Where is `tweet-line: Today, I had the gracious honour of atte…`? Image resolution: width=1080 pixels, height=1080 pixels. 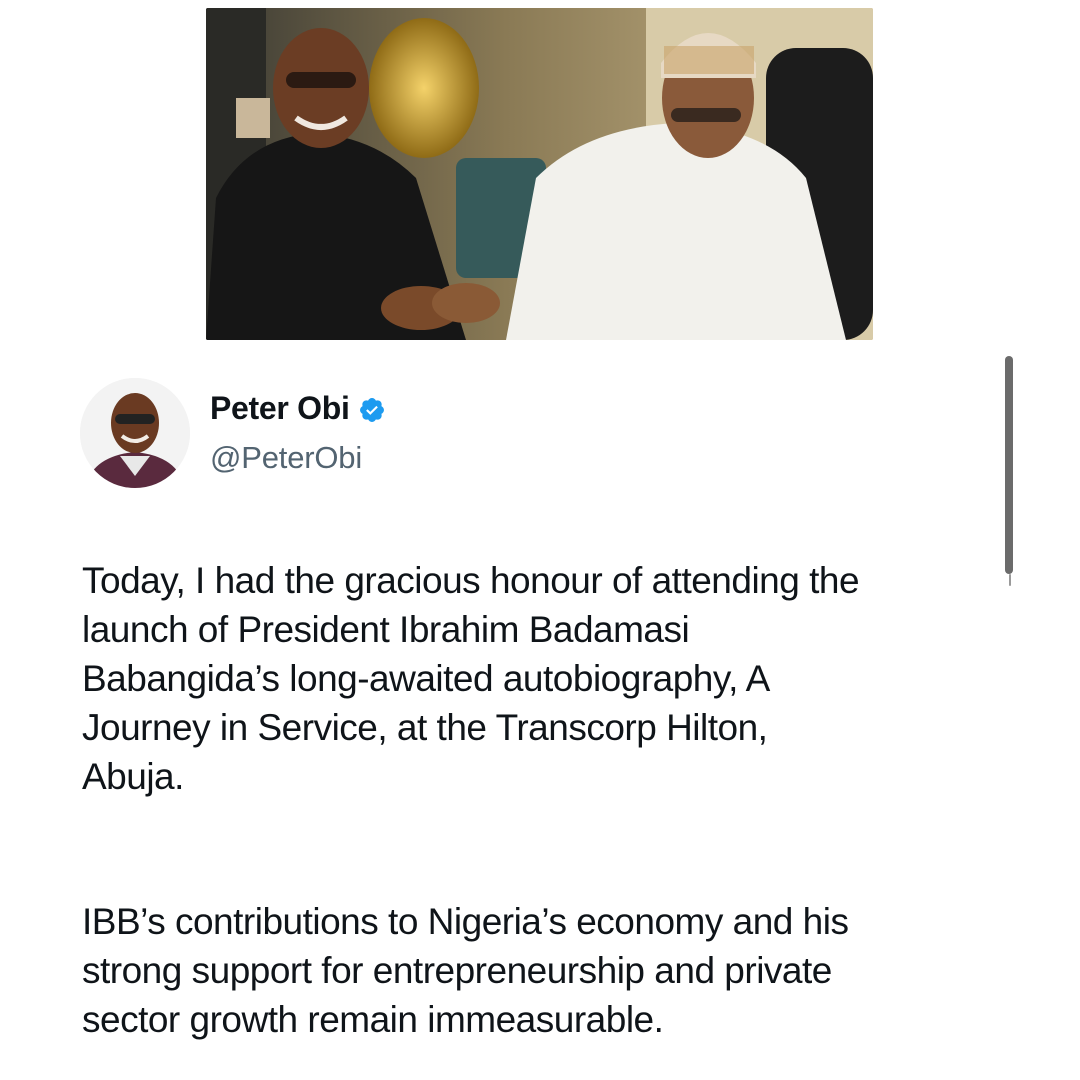
tweet-line: Today, I had the gracious honour of atte… is located at coordinates (471, 580).